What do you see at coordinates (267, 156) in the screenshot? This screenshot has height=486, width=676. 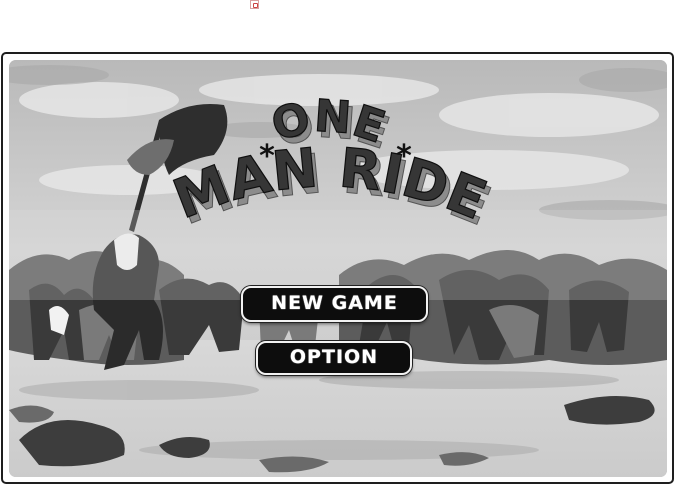 I see `title-star-left: *` at bounding box center [267, 156].